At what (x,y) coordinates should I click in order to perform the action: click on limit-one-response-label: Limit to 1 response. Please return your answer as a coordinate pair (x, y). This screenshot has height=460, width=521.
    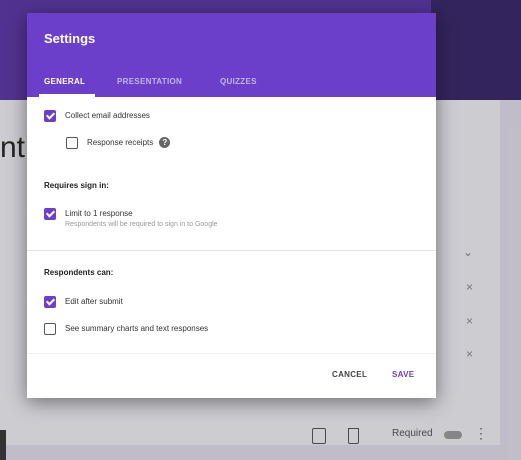
    Looking at the image, I should click on (99, 213).